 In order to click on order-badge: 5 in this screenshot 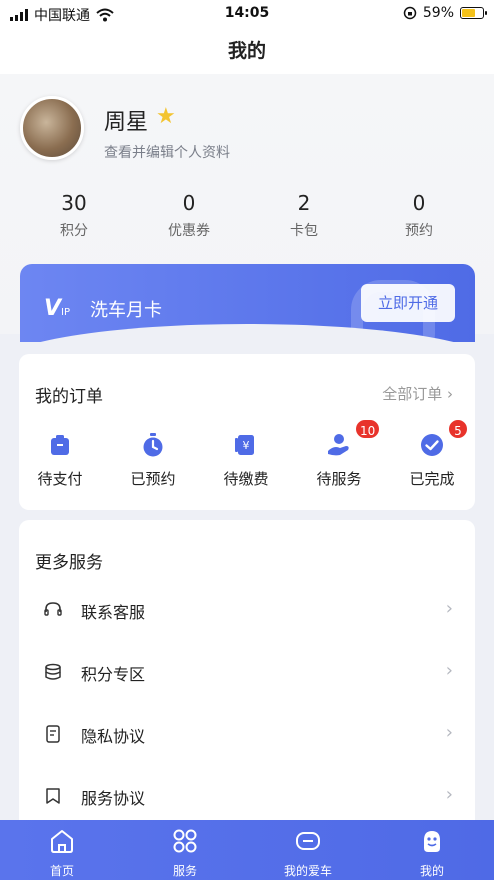, I will do `click(458, 429)`.